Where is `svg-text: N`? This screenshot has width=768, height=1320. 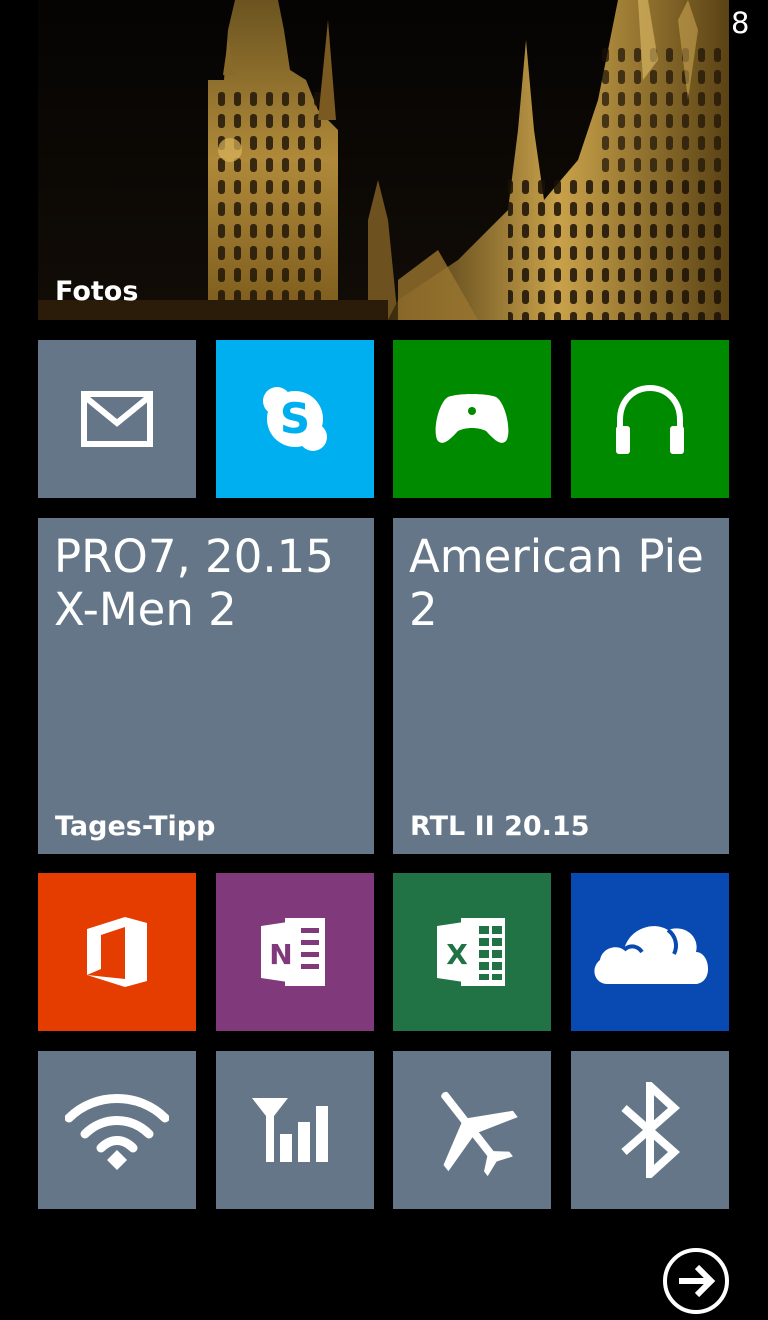 svg-text: N is located at coordinates (280, 954).